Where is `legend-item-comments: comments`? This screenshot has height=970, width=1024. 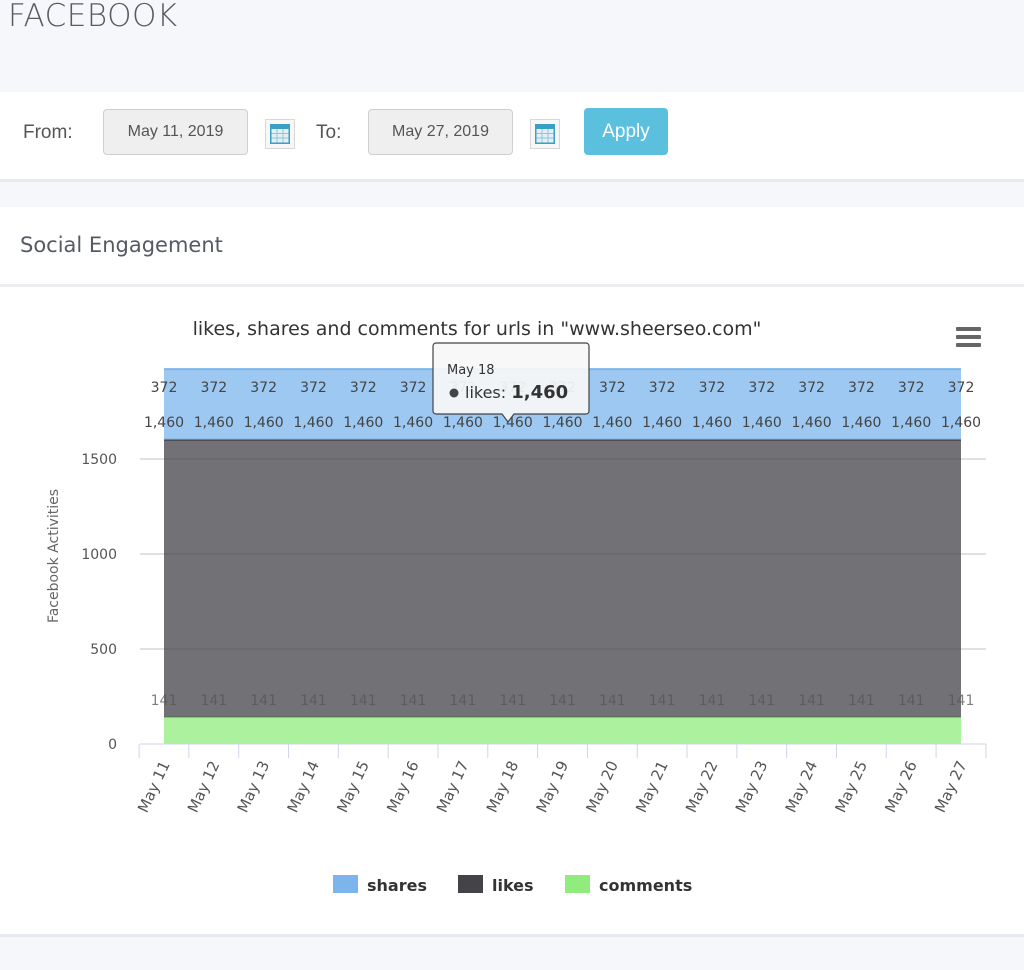 legend-item-comments: comments is located at coordinates (628, 885).